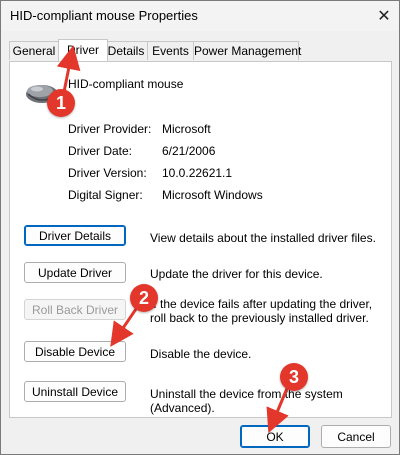 Image resolution: width=400 pixels, height=455 pixels. I want to click on tab-power-management: Power Management, so click(247, 50).